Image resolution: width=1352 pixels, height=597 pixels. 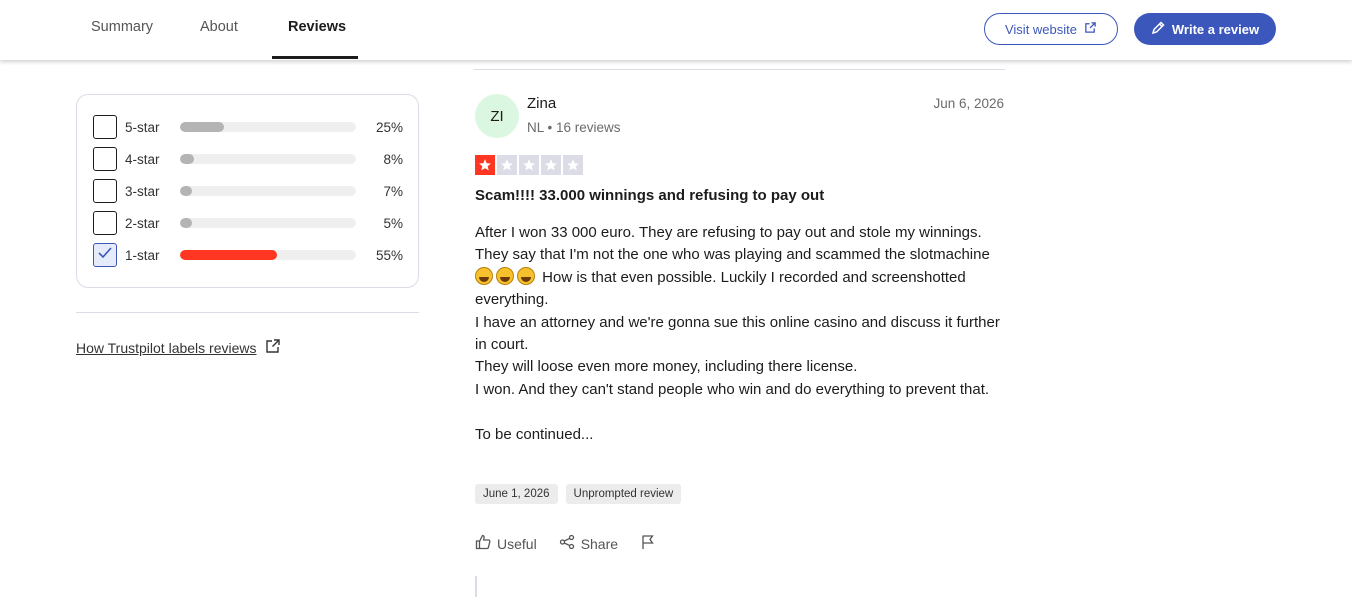 What do you see at coordinates (317, 27) in the screenshot?
I see `tab-reviews: Reviews` at bounding box center [317, 27].